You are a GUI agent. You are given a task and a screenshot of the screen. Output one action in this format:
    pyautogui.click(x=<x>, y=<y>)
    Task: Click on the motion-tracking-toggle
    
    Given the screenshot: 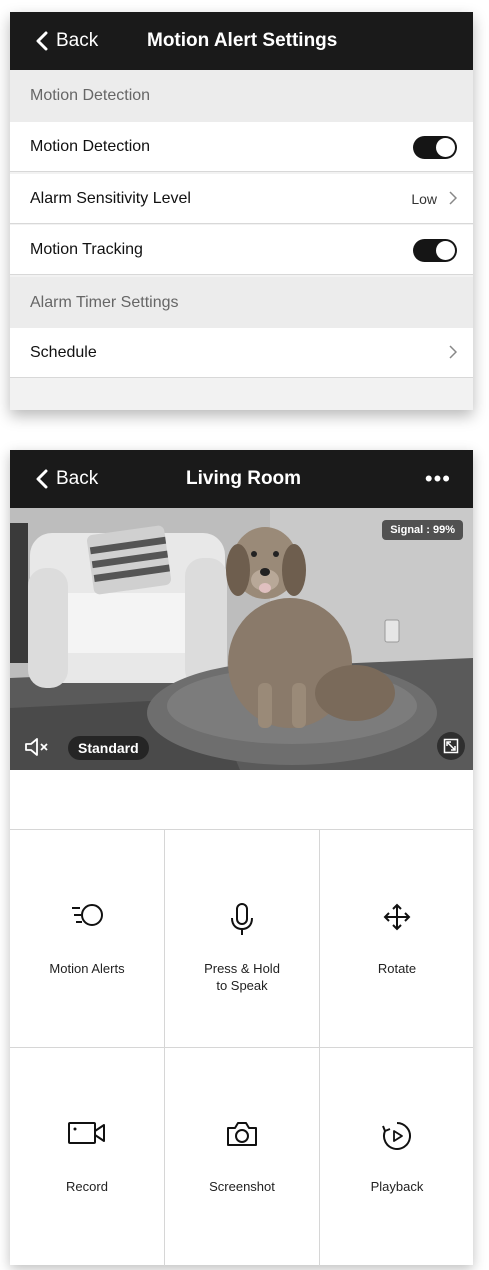 What is the action you would take?
    pyautogui.click(x=435, y=250)
    